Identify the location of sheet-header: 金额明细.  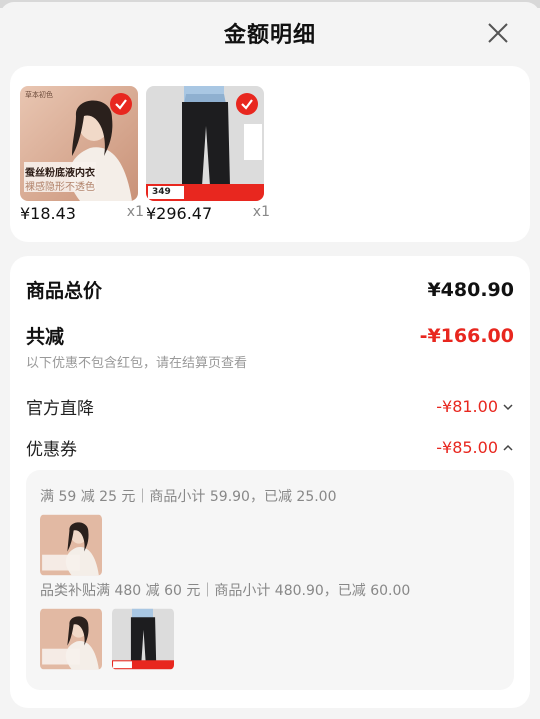
(270, 33).